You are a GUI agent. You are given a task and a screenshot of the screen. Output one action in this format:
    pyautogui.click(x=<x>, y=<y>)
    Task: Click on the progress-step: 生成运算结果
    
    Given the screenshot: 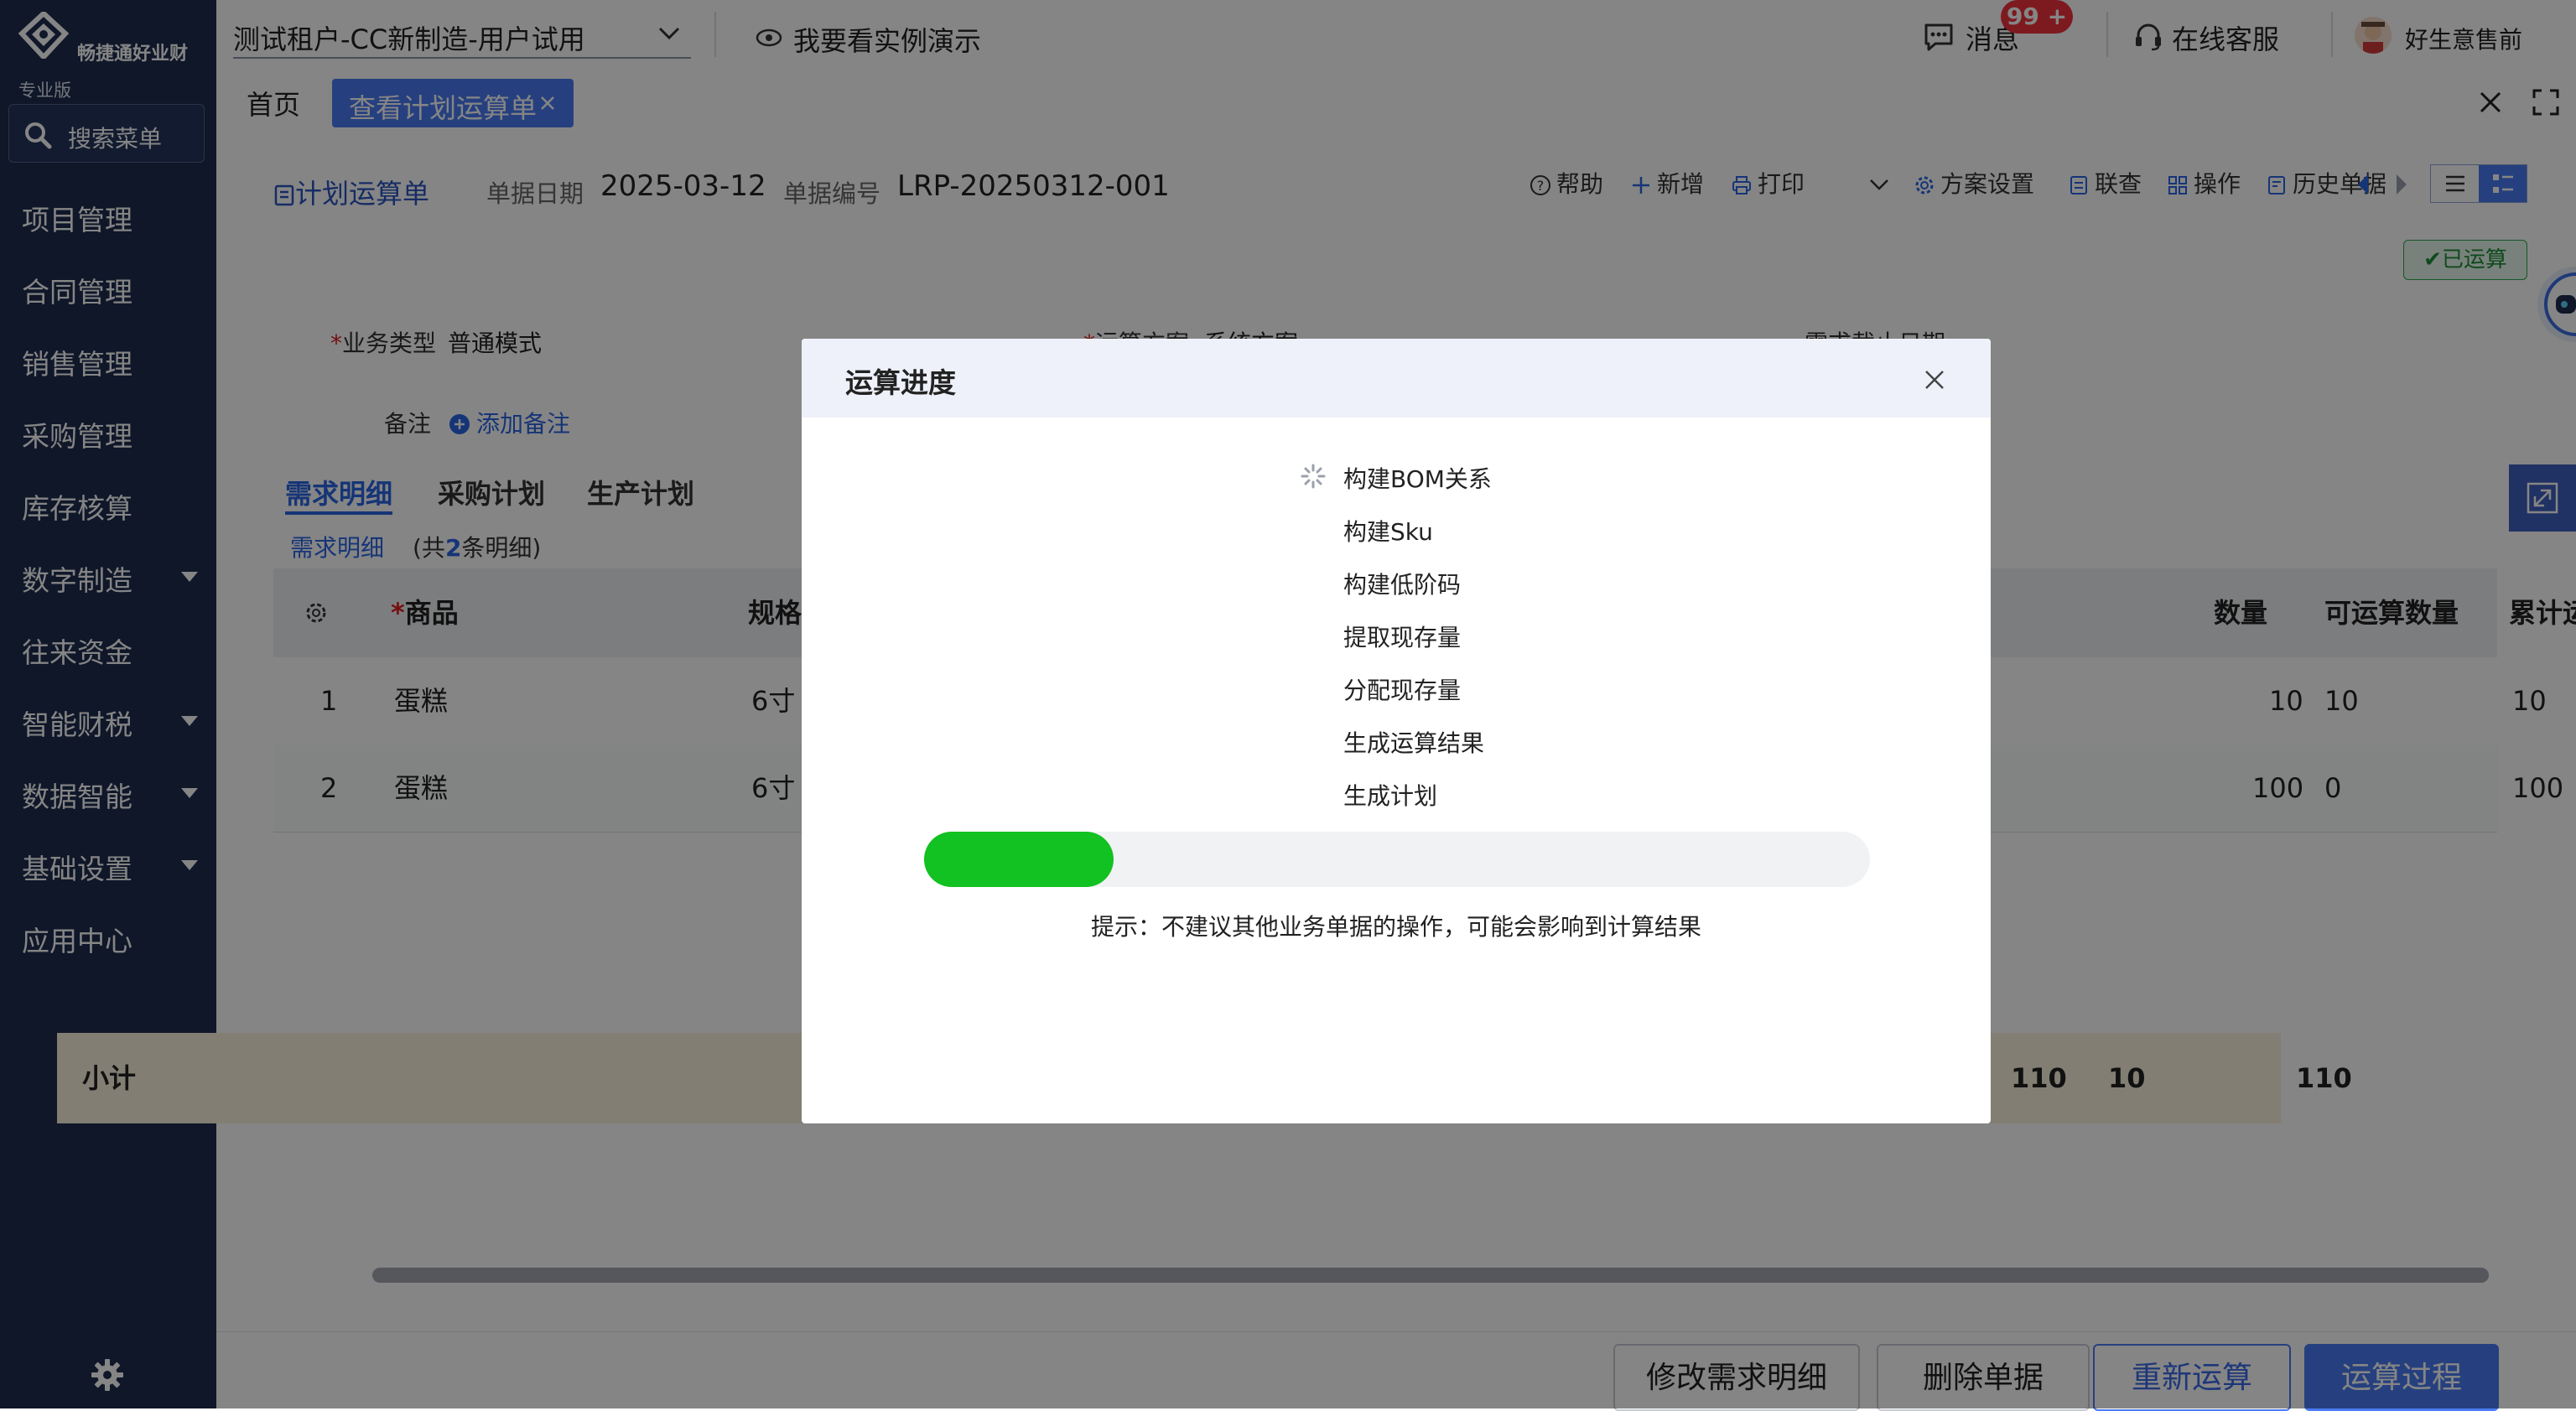 What is the action you would take?
    pyautogui.click(x=1414, y=743)
    